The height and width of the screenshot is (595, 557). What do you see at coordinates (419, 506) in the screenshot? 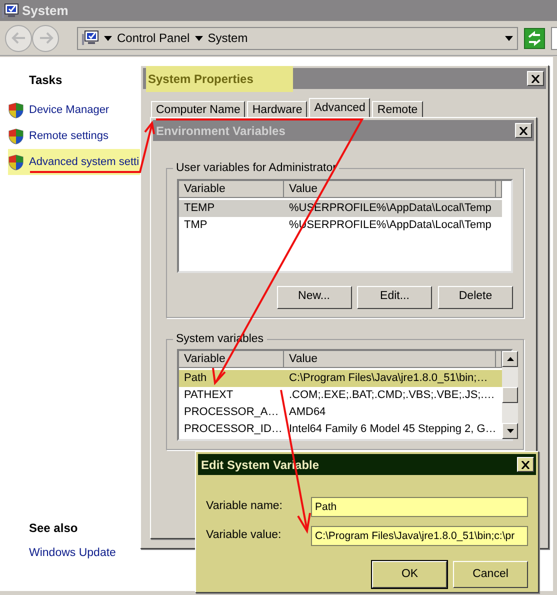
I see `text-field: Path` at bounding box center [419, 506].